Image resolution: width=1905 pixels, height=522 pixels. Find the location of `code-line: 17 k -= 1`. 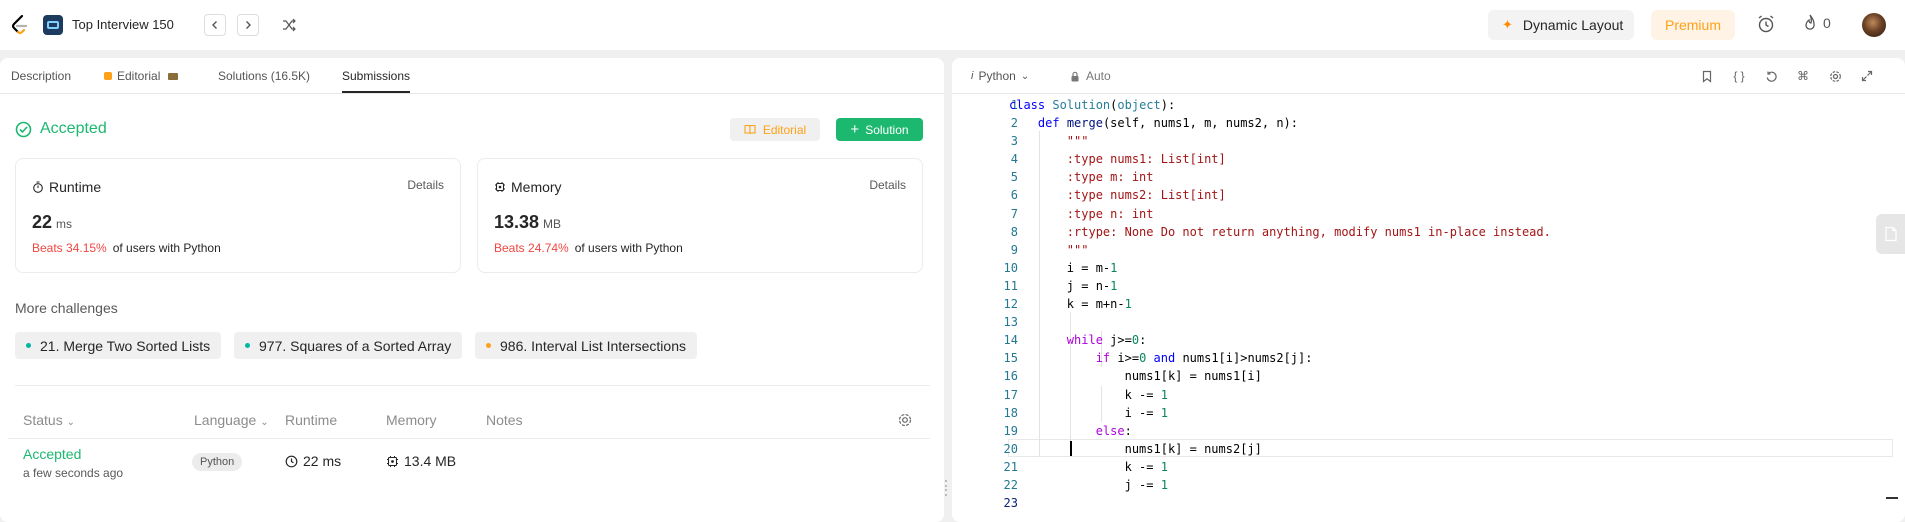

code-line: 17 k -= 1 is located at coordinates (1428, 395).